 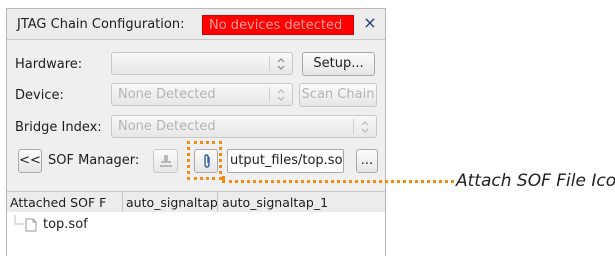 What do you see at coordinates (94, 160) in the screenshot?
I see `sof-manager-label: SOF Manager:` at bounding box center [94, 160].